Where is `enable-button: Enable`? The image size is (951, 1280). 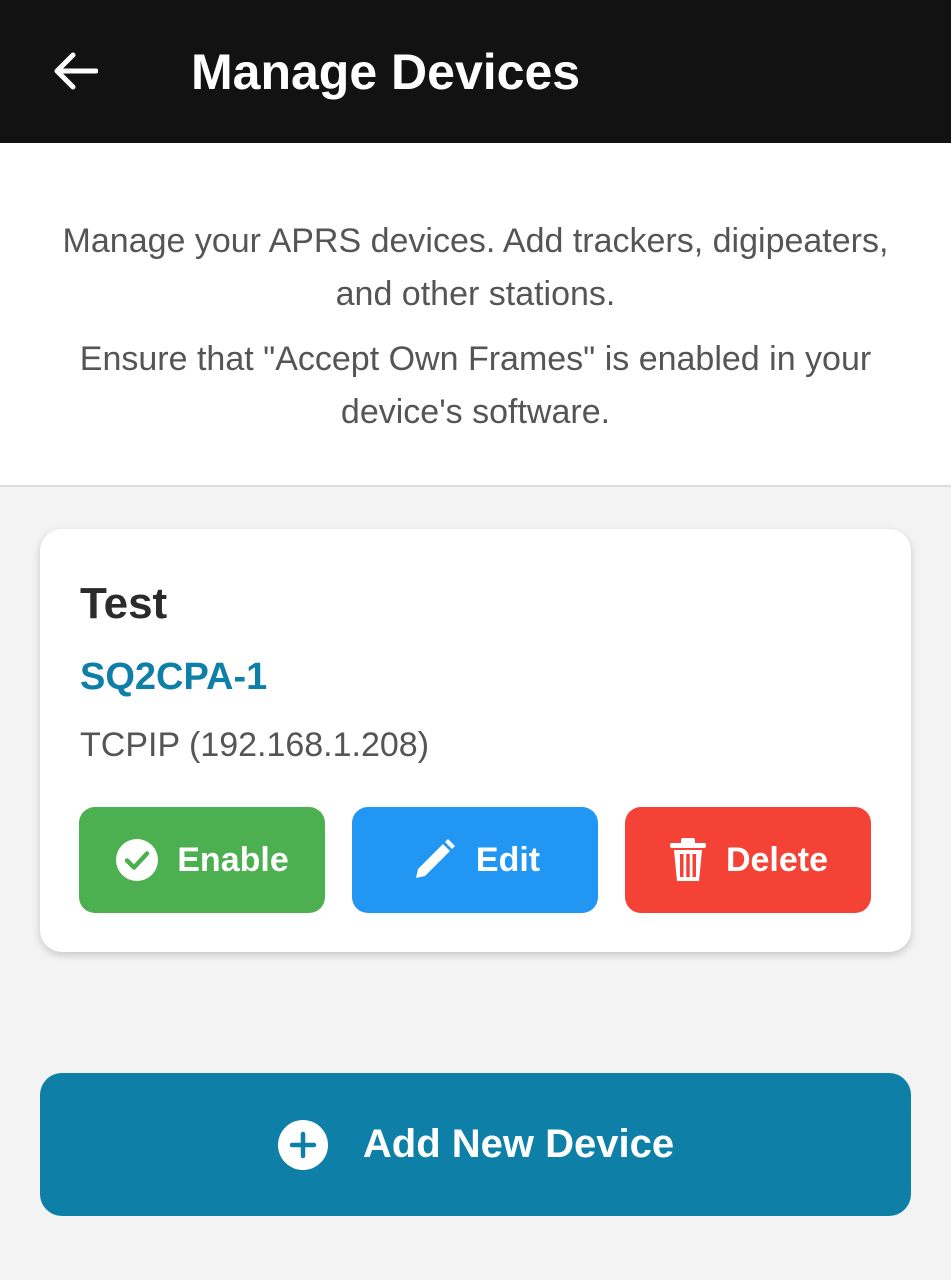
enable-button: Enable is located at coordinates (202, 860).